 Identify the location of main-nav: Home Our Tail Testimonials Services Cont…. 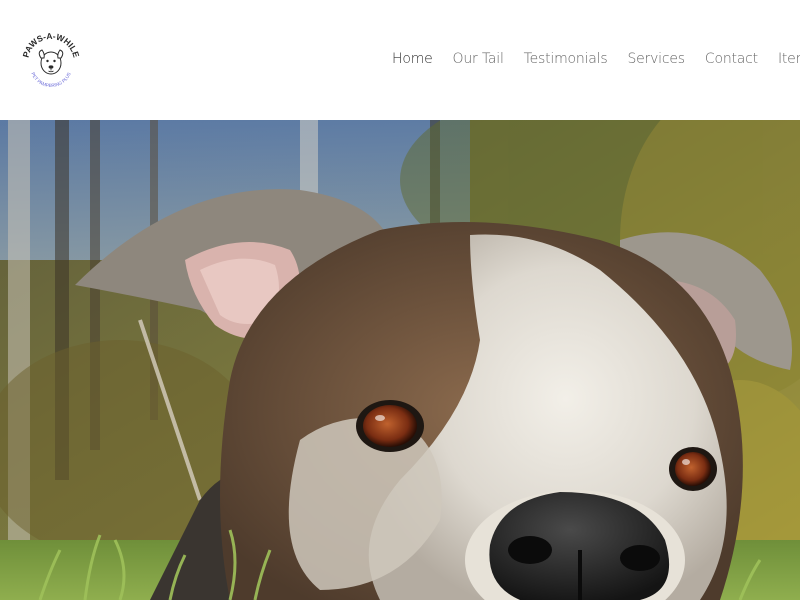
(596, 59).